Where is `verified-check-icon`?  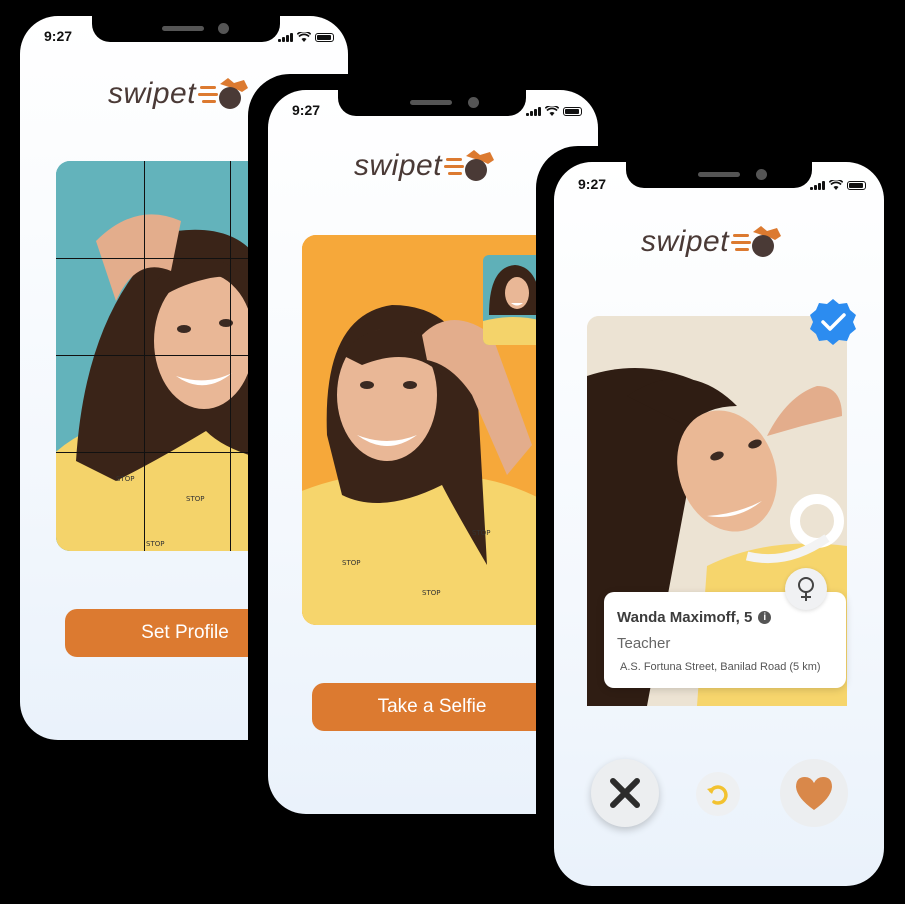
verified-check-icon is located at coordinates (833, 322).